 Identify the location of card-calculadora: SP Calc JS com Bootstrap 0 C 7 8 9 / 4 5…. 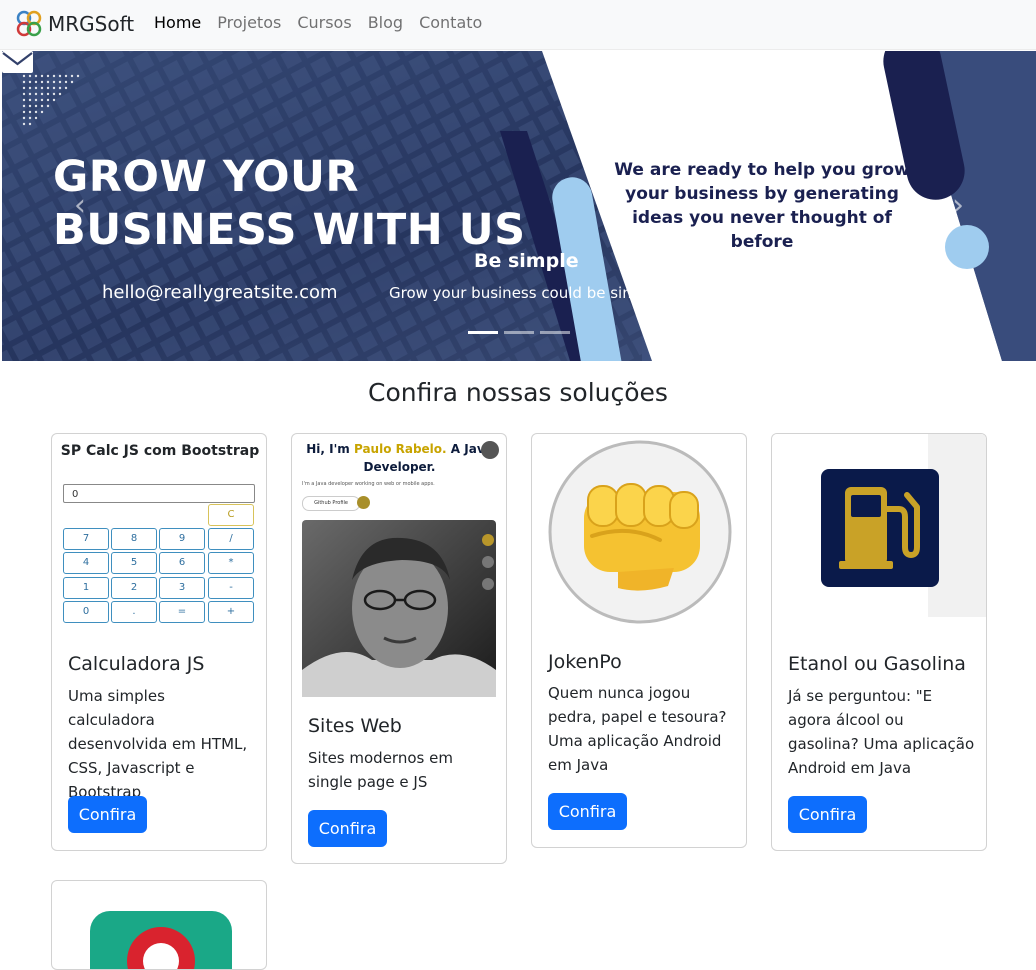
(159, 642).